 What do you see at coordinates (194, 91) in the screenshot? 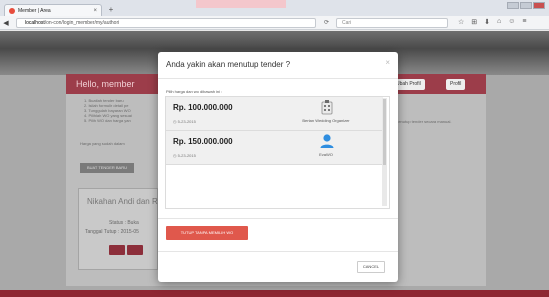
I see `bid-list-label: Pilih harga dan wo dibawah ini :` at bounding box center [194, 91].